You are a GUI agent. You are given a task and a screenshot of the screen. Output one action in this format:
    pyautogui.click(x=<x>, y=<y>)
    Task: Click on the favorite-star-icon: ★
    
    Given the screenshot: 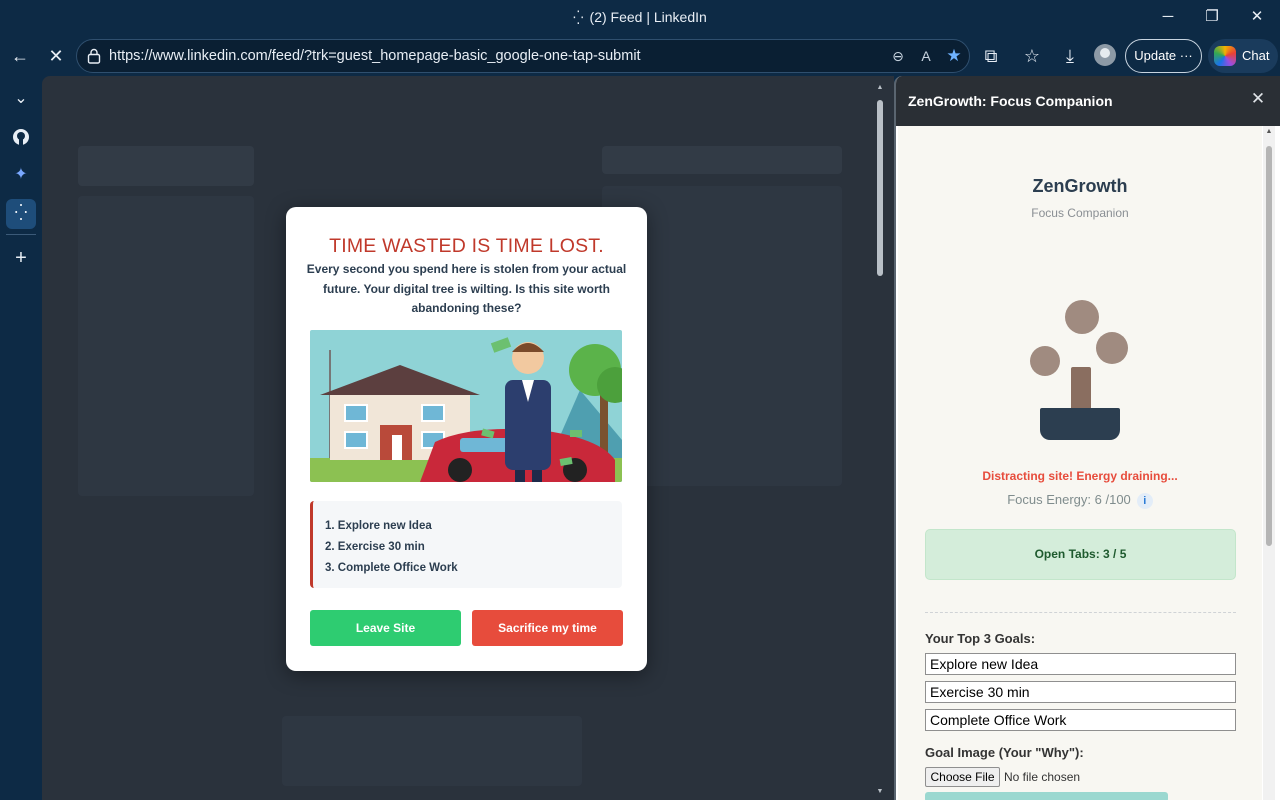 What is the action you would take?
    pyautogui.click(x=954, y=56)
    